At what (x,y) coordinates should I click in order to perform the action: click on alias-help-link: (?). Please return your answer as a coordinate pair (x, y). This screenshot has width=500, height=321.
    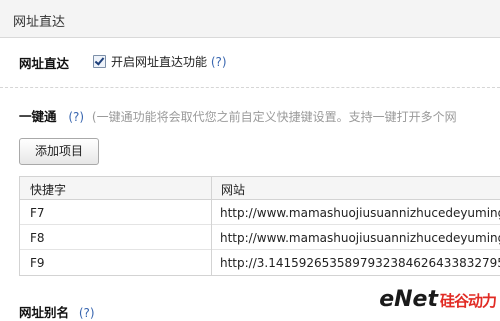
    Looking at the image, I should click on (87, 313).